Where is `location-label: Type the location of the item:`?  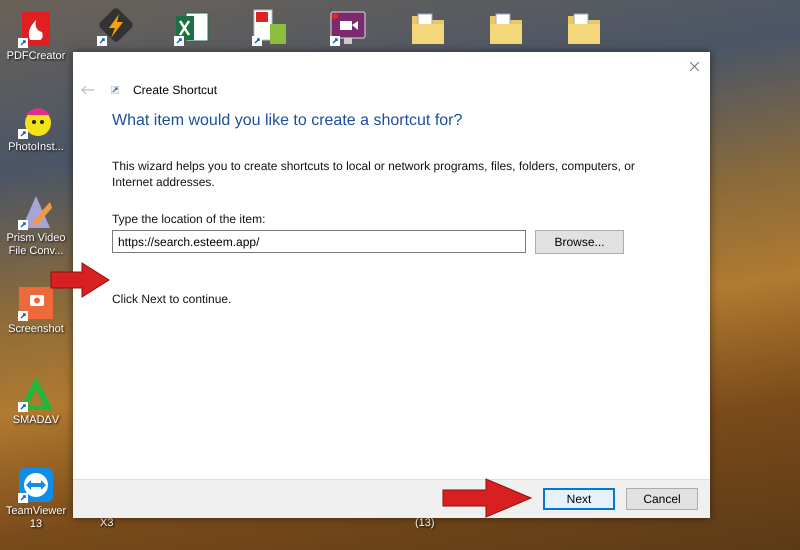 location-label: Type the location of the item: is located at coordinates (189, 219).